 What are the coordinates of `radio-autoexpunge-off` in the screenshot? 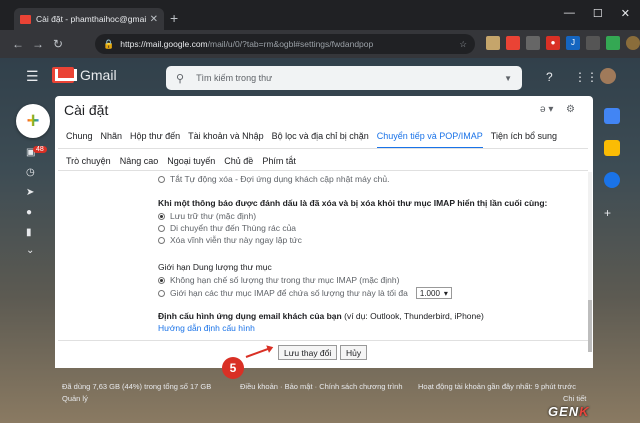 It's located at (161, 179).